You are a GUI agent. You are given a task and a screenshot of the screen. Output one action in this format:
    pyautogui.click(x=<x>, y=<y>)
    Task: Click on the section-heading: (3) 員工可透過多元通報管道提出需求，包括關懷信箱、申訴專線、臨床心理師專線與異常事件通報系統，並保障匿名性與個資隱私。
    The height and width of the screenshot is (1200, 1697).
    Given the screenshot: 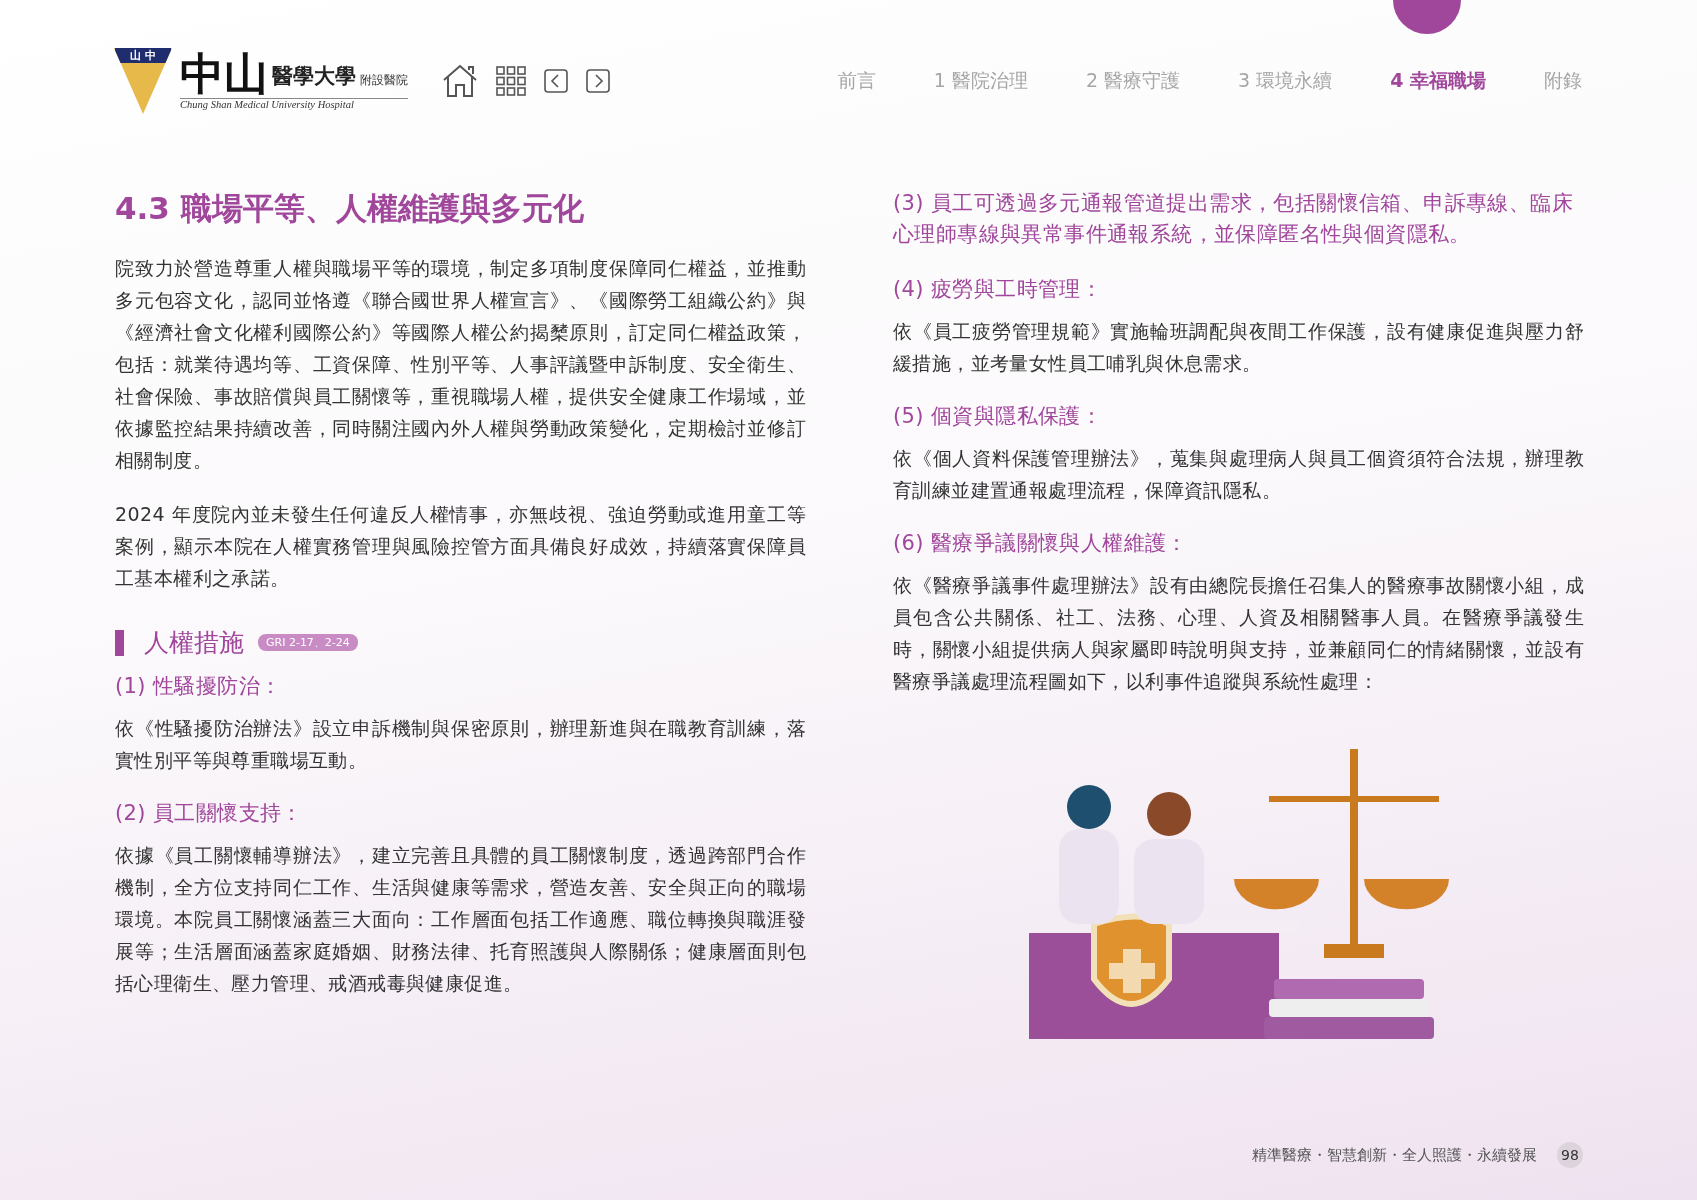 What is the action you would take?
    pyautogui.click(x=1234, y=219)
    